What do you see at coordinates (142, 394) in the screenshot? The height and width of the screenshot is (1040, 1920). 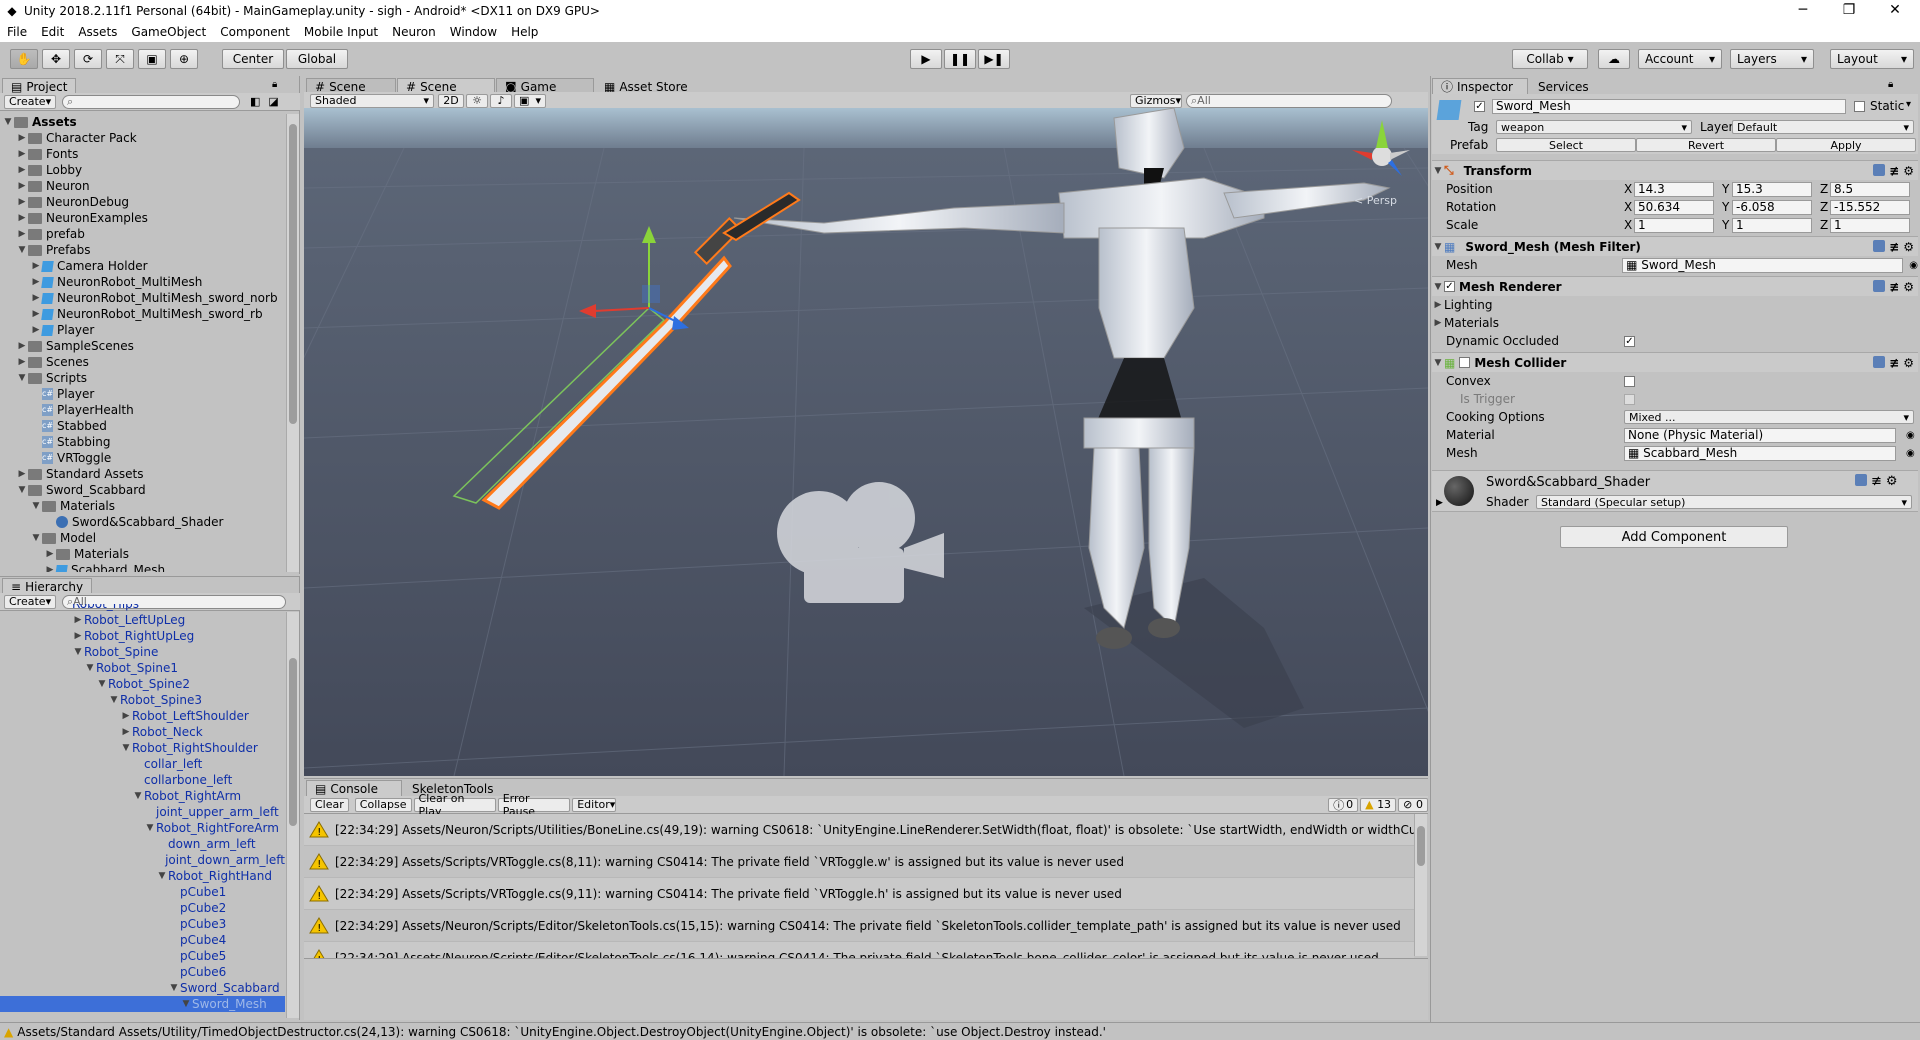 I see `project-tree-item: c# Player` at bounding box center [142, 394].